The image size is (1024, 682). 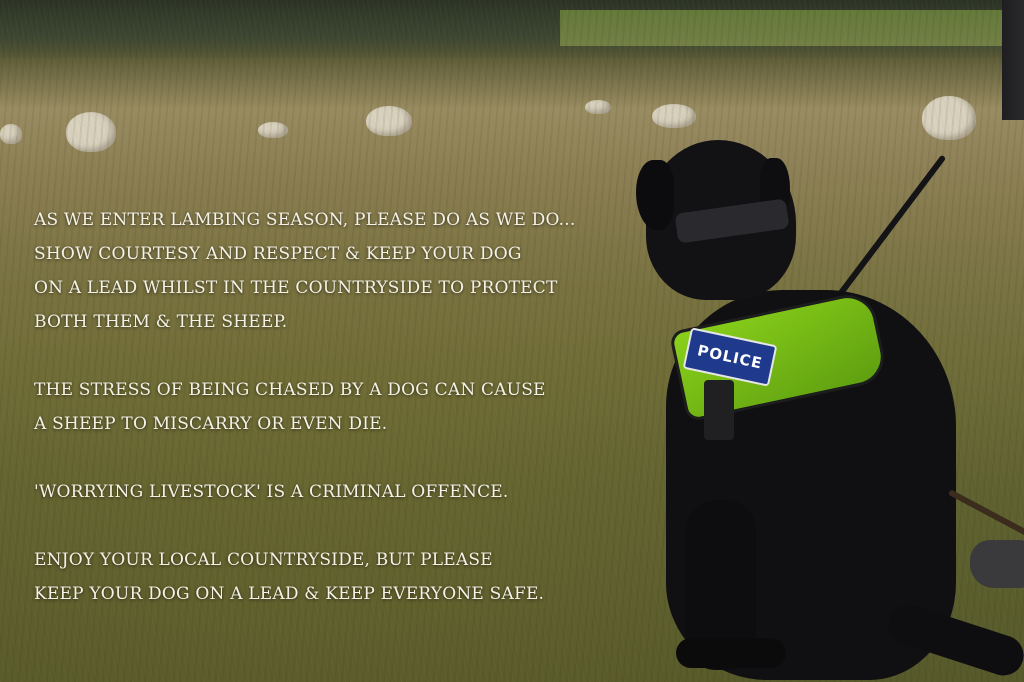 What do you see at coordinates (1013, 60) in the screenshot?
I see `handler-leg` at bounding box center [1013, 60].